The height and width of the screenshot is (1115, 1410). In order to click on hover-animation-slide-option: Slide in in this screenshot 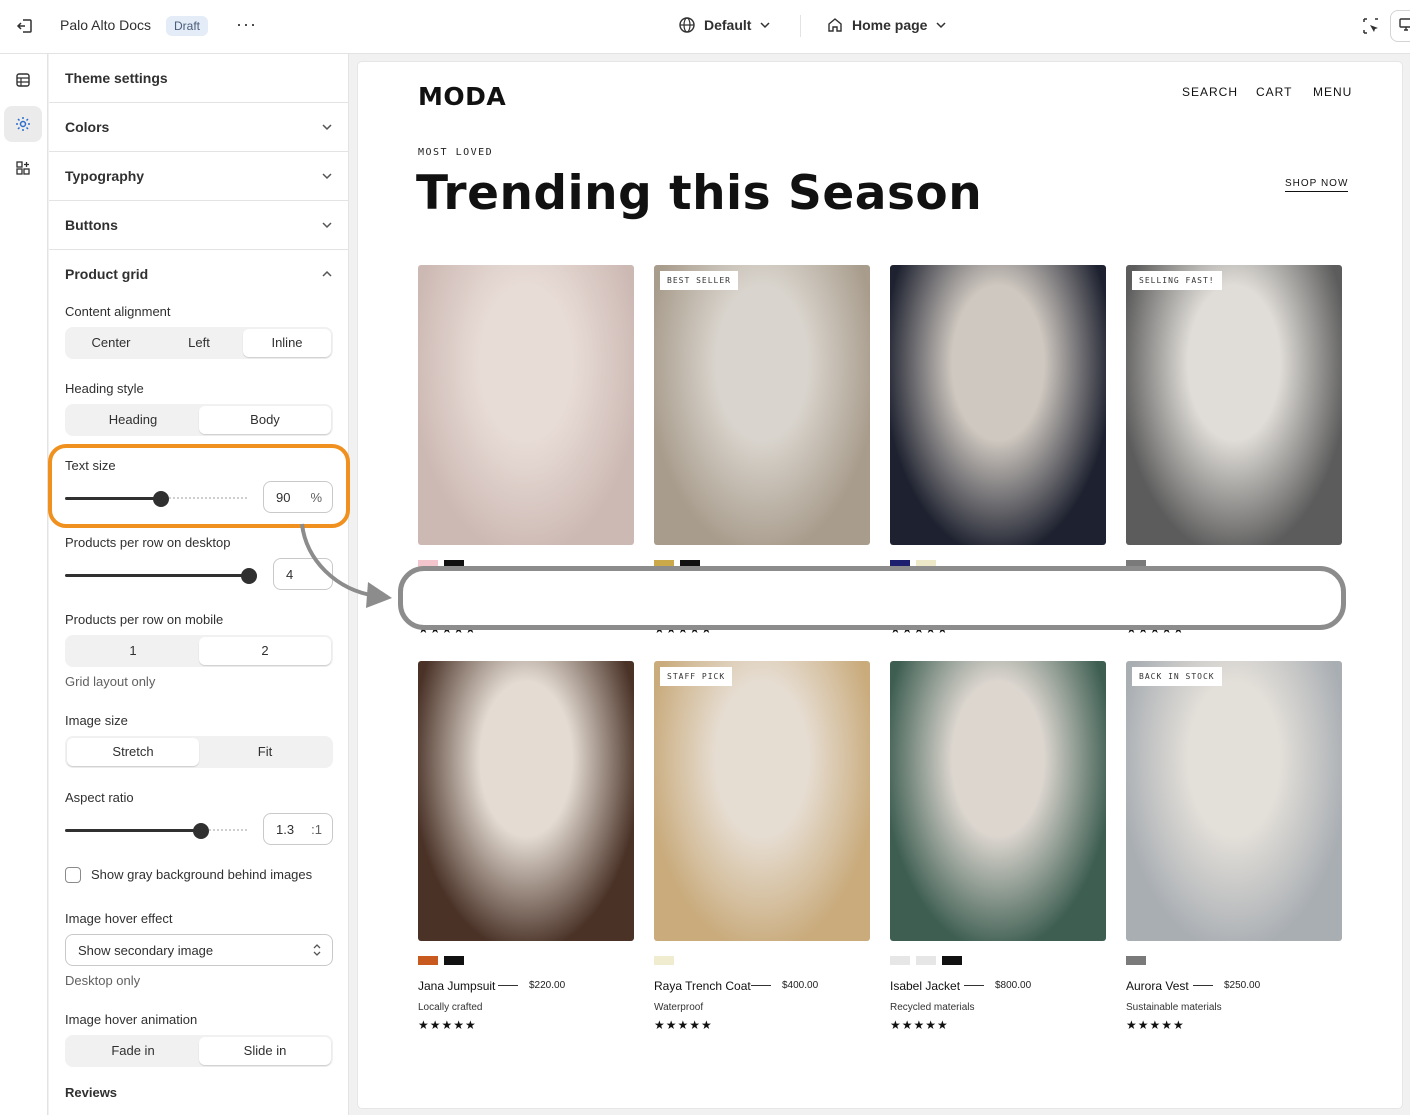, I will do `click(265, 1051)`.